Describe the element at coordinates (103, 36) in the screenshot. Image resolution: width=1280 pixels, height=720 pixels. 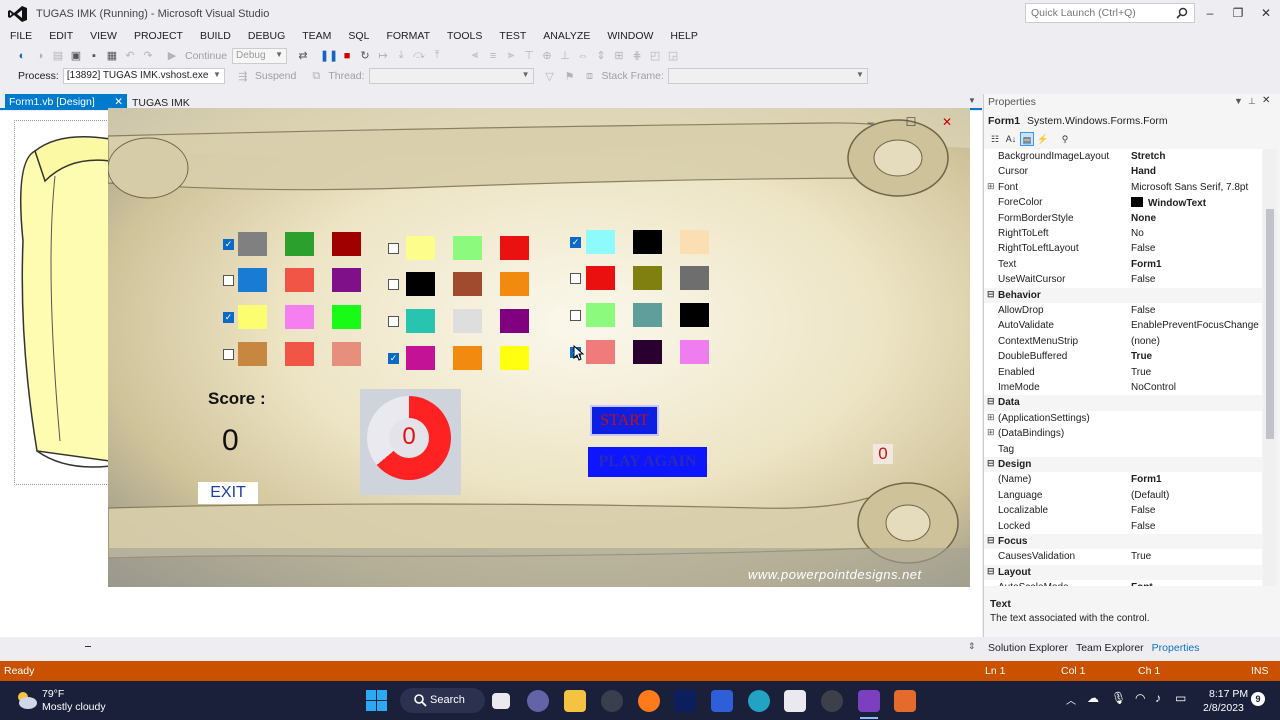
I see `menu-view: VIEW` at that location.